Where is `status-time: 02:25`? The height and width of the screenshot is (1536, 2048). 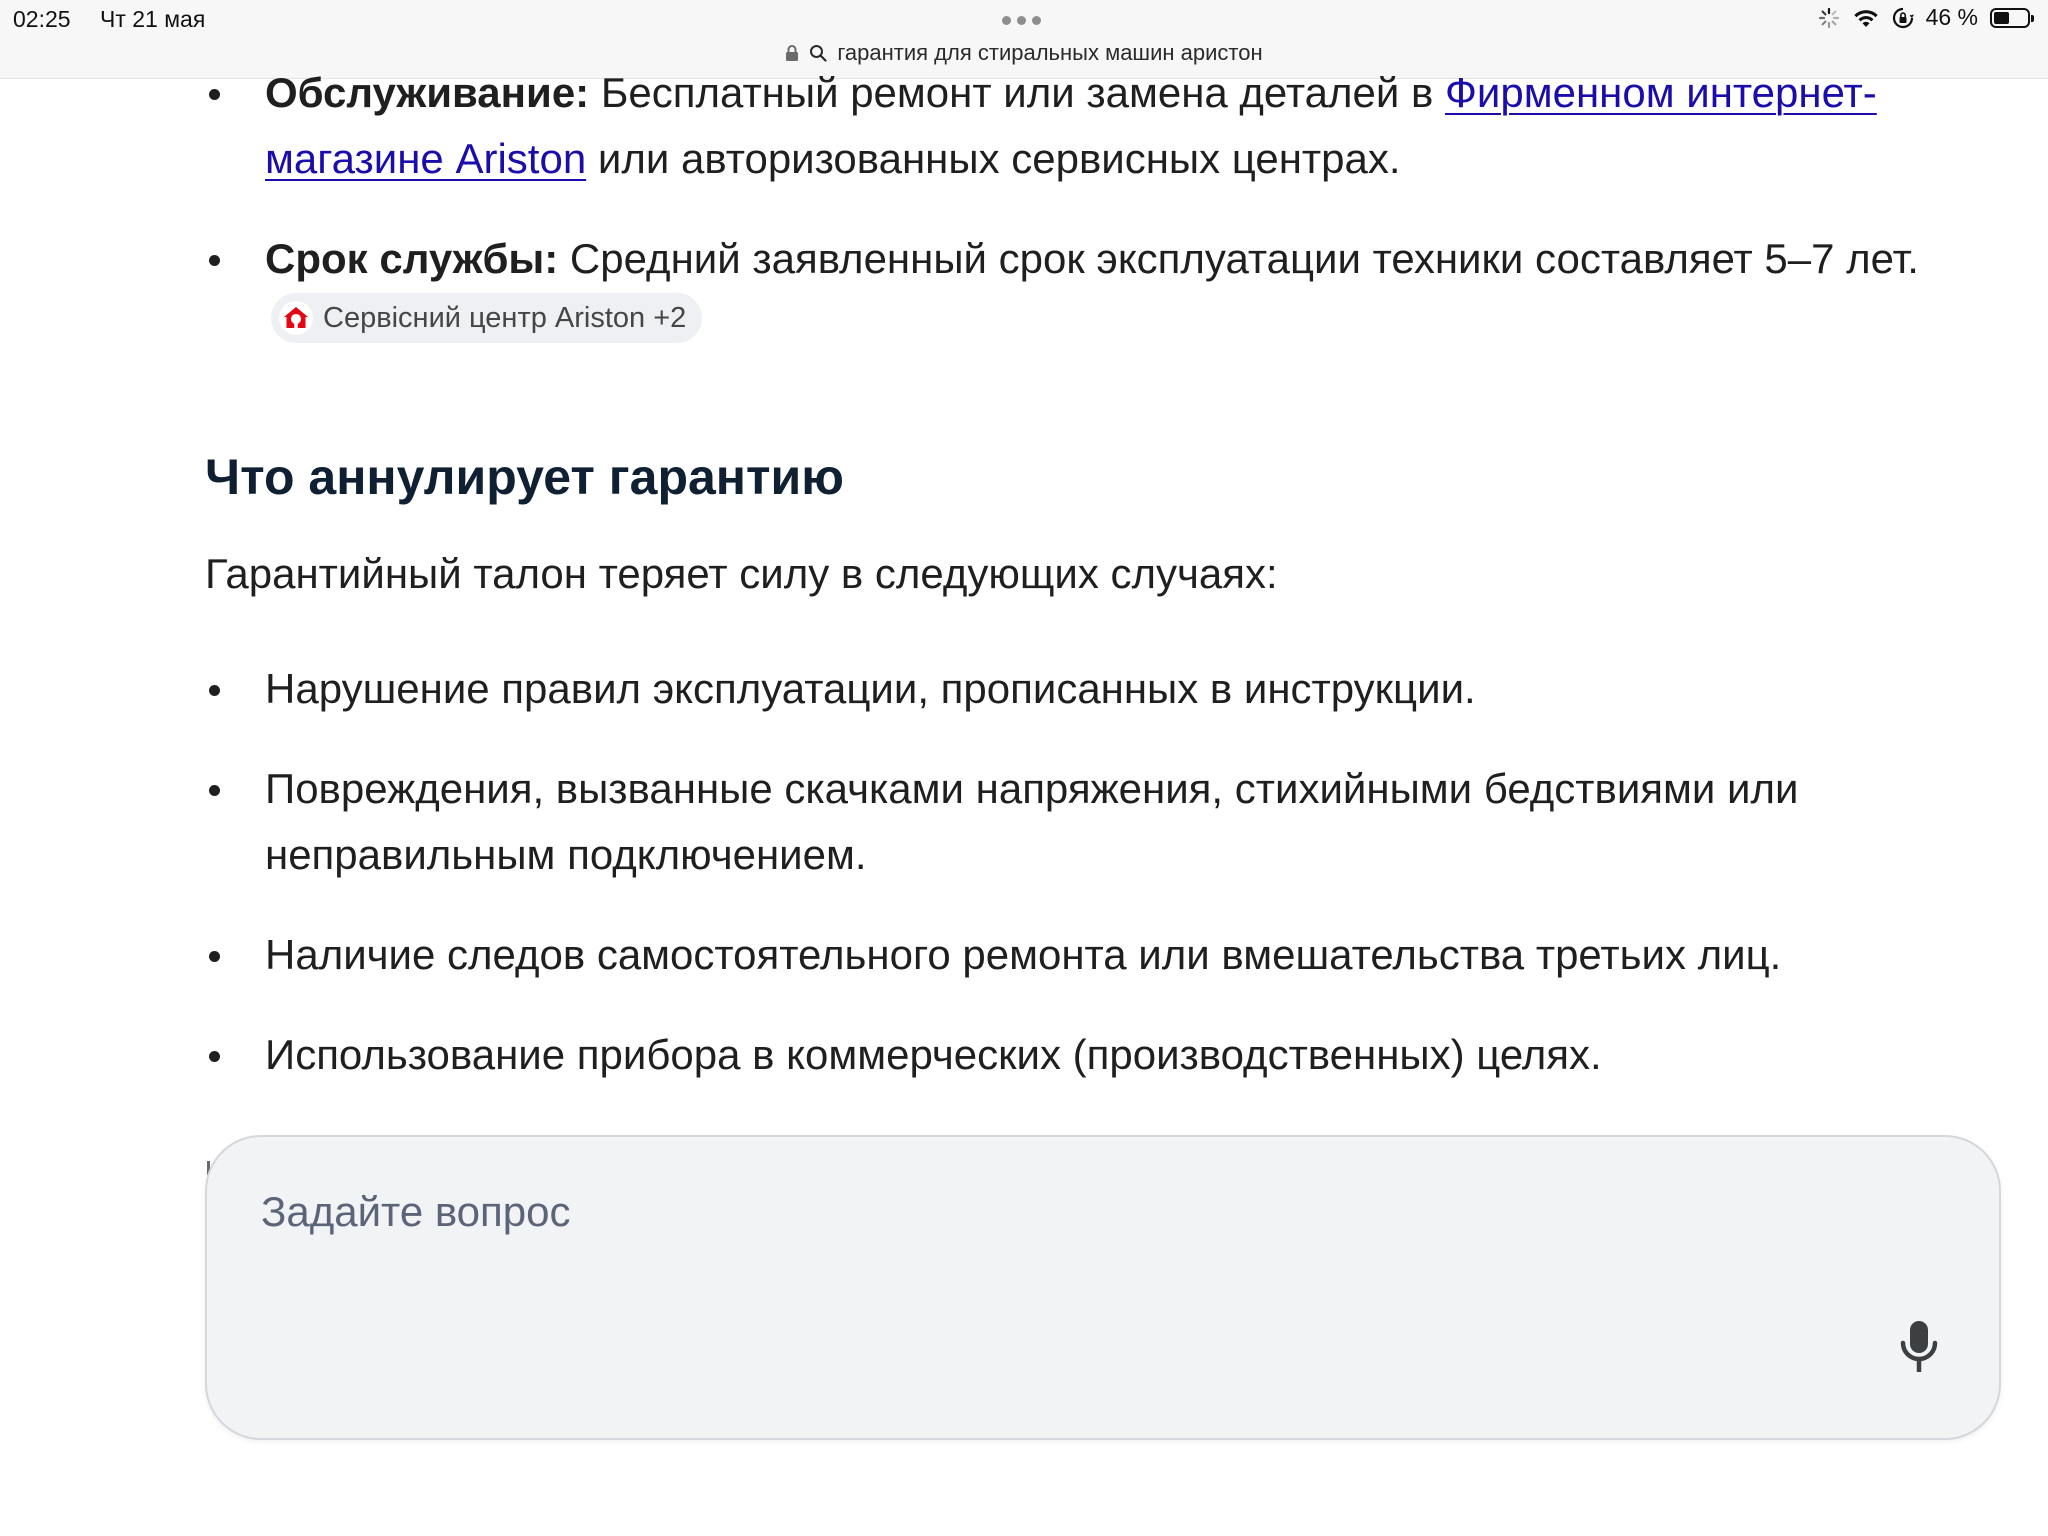 status-time: 02:25 is located at coordinates (42, 19).